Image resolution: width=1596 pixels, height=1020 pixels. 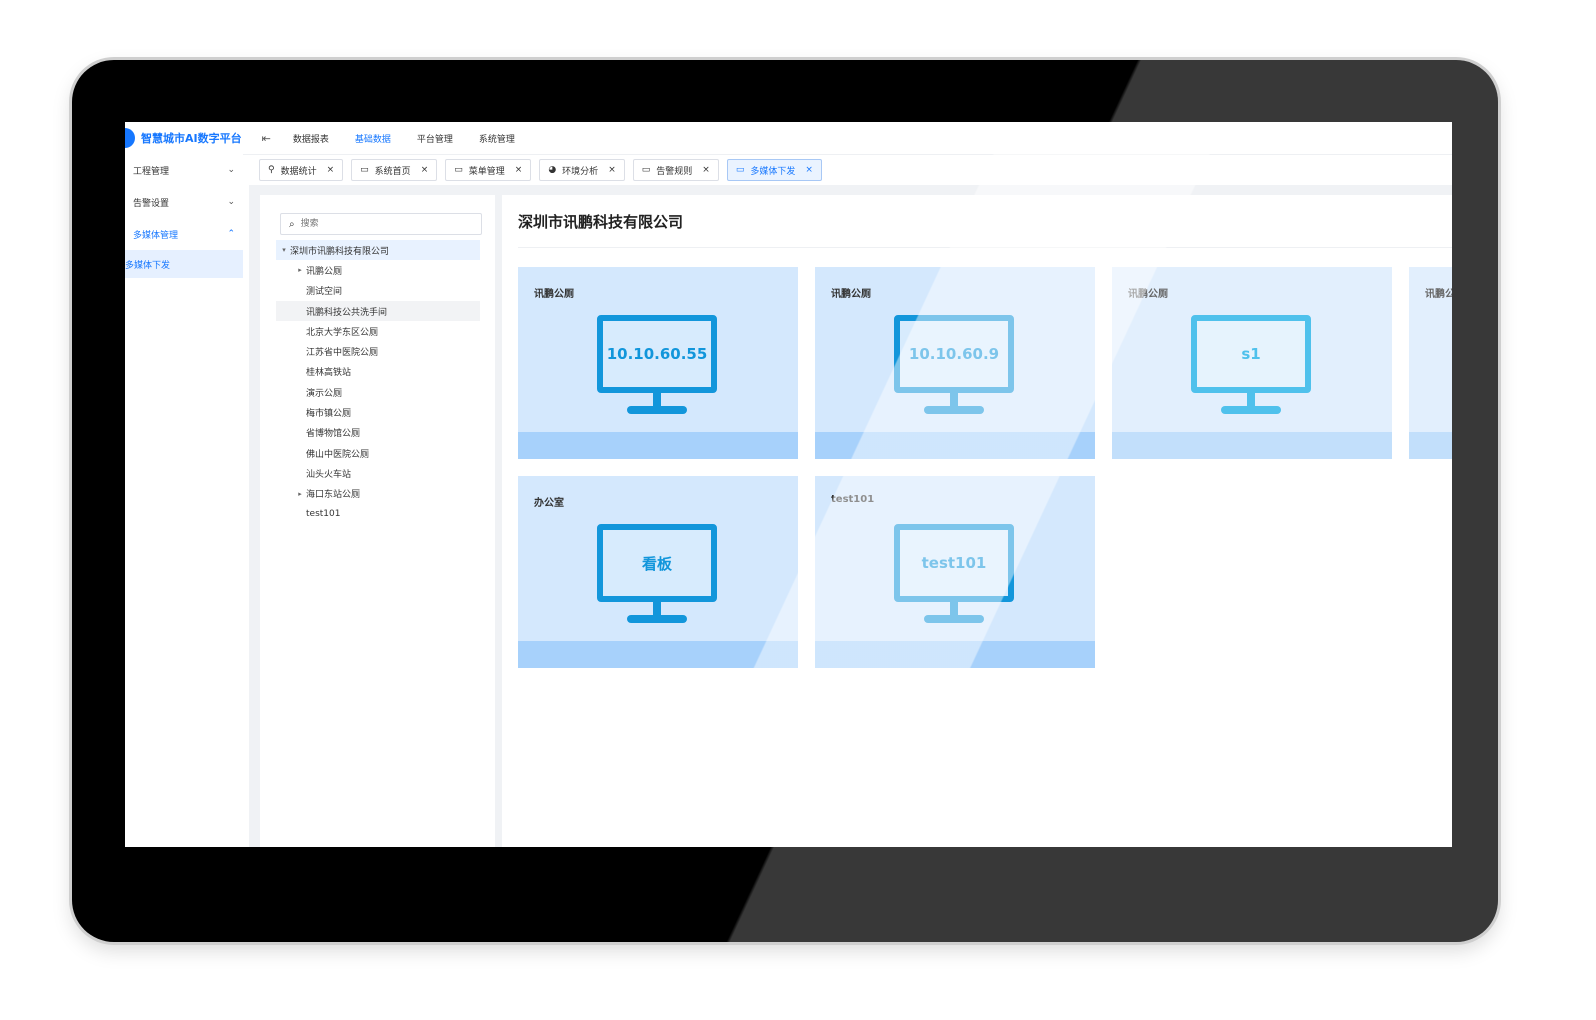 What do you see at coordinates (151, 203) in the screenshot?
I see `menu-item-label: 告警设置` at bounding box center [151, 203].